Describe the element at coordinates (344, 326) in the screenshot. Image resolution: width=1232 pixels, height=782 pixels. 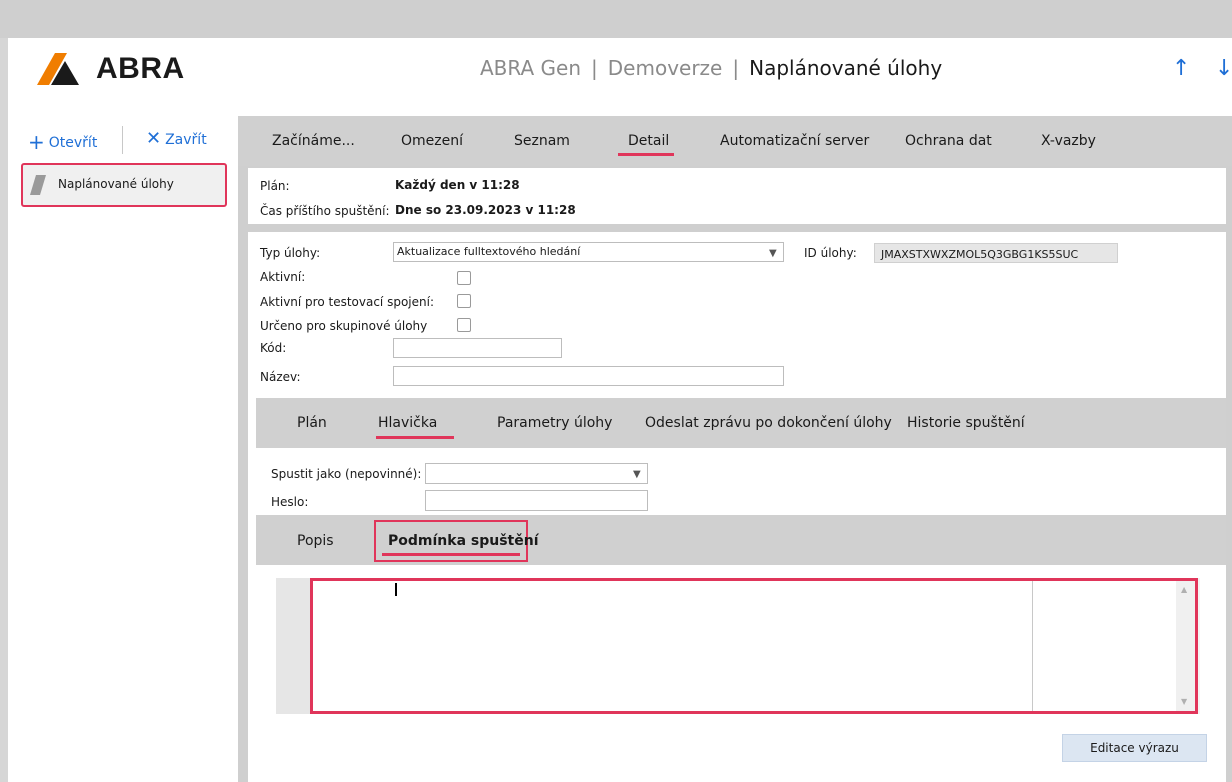
I see `group-task-label: Určeno pro skupinové úlohy` at that location.